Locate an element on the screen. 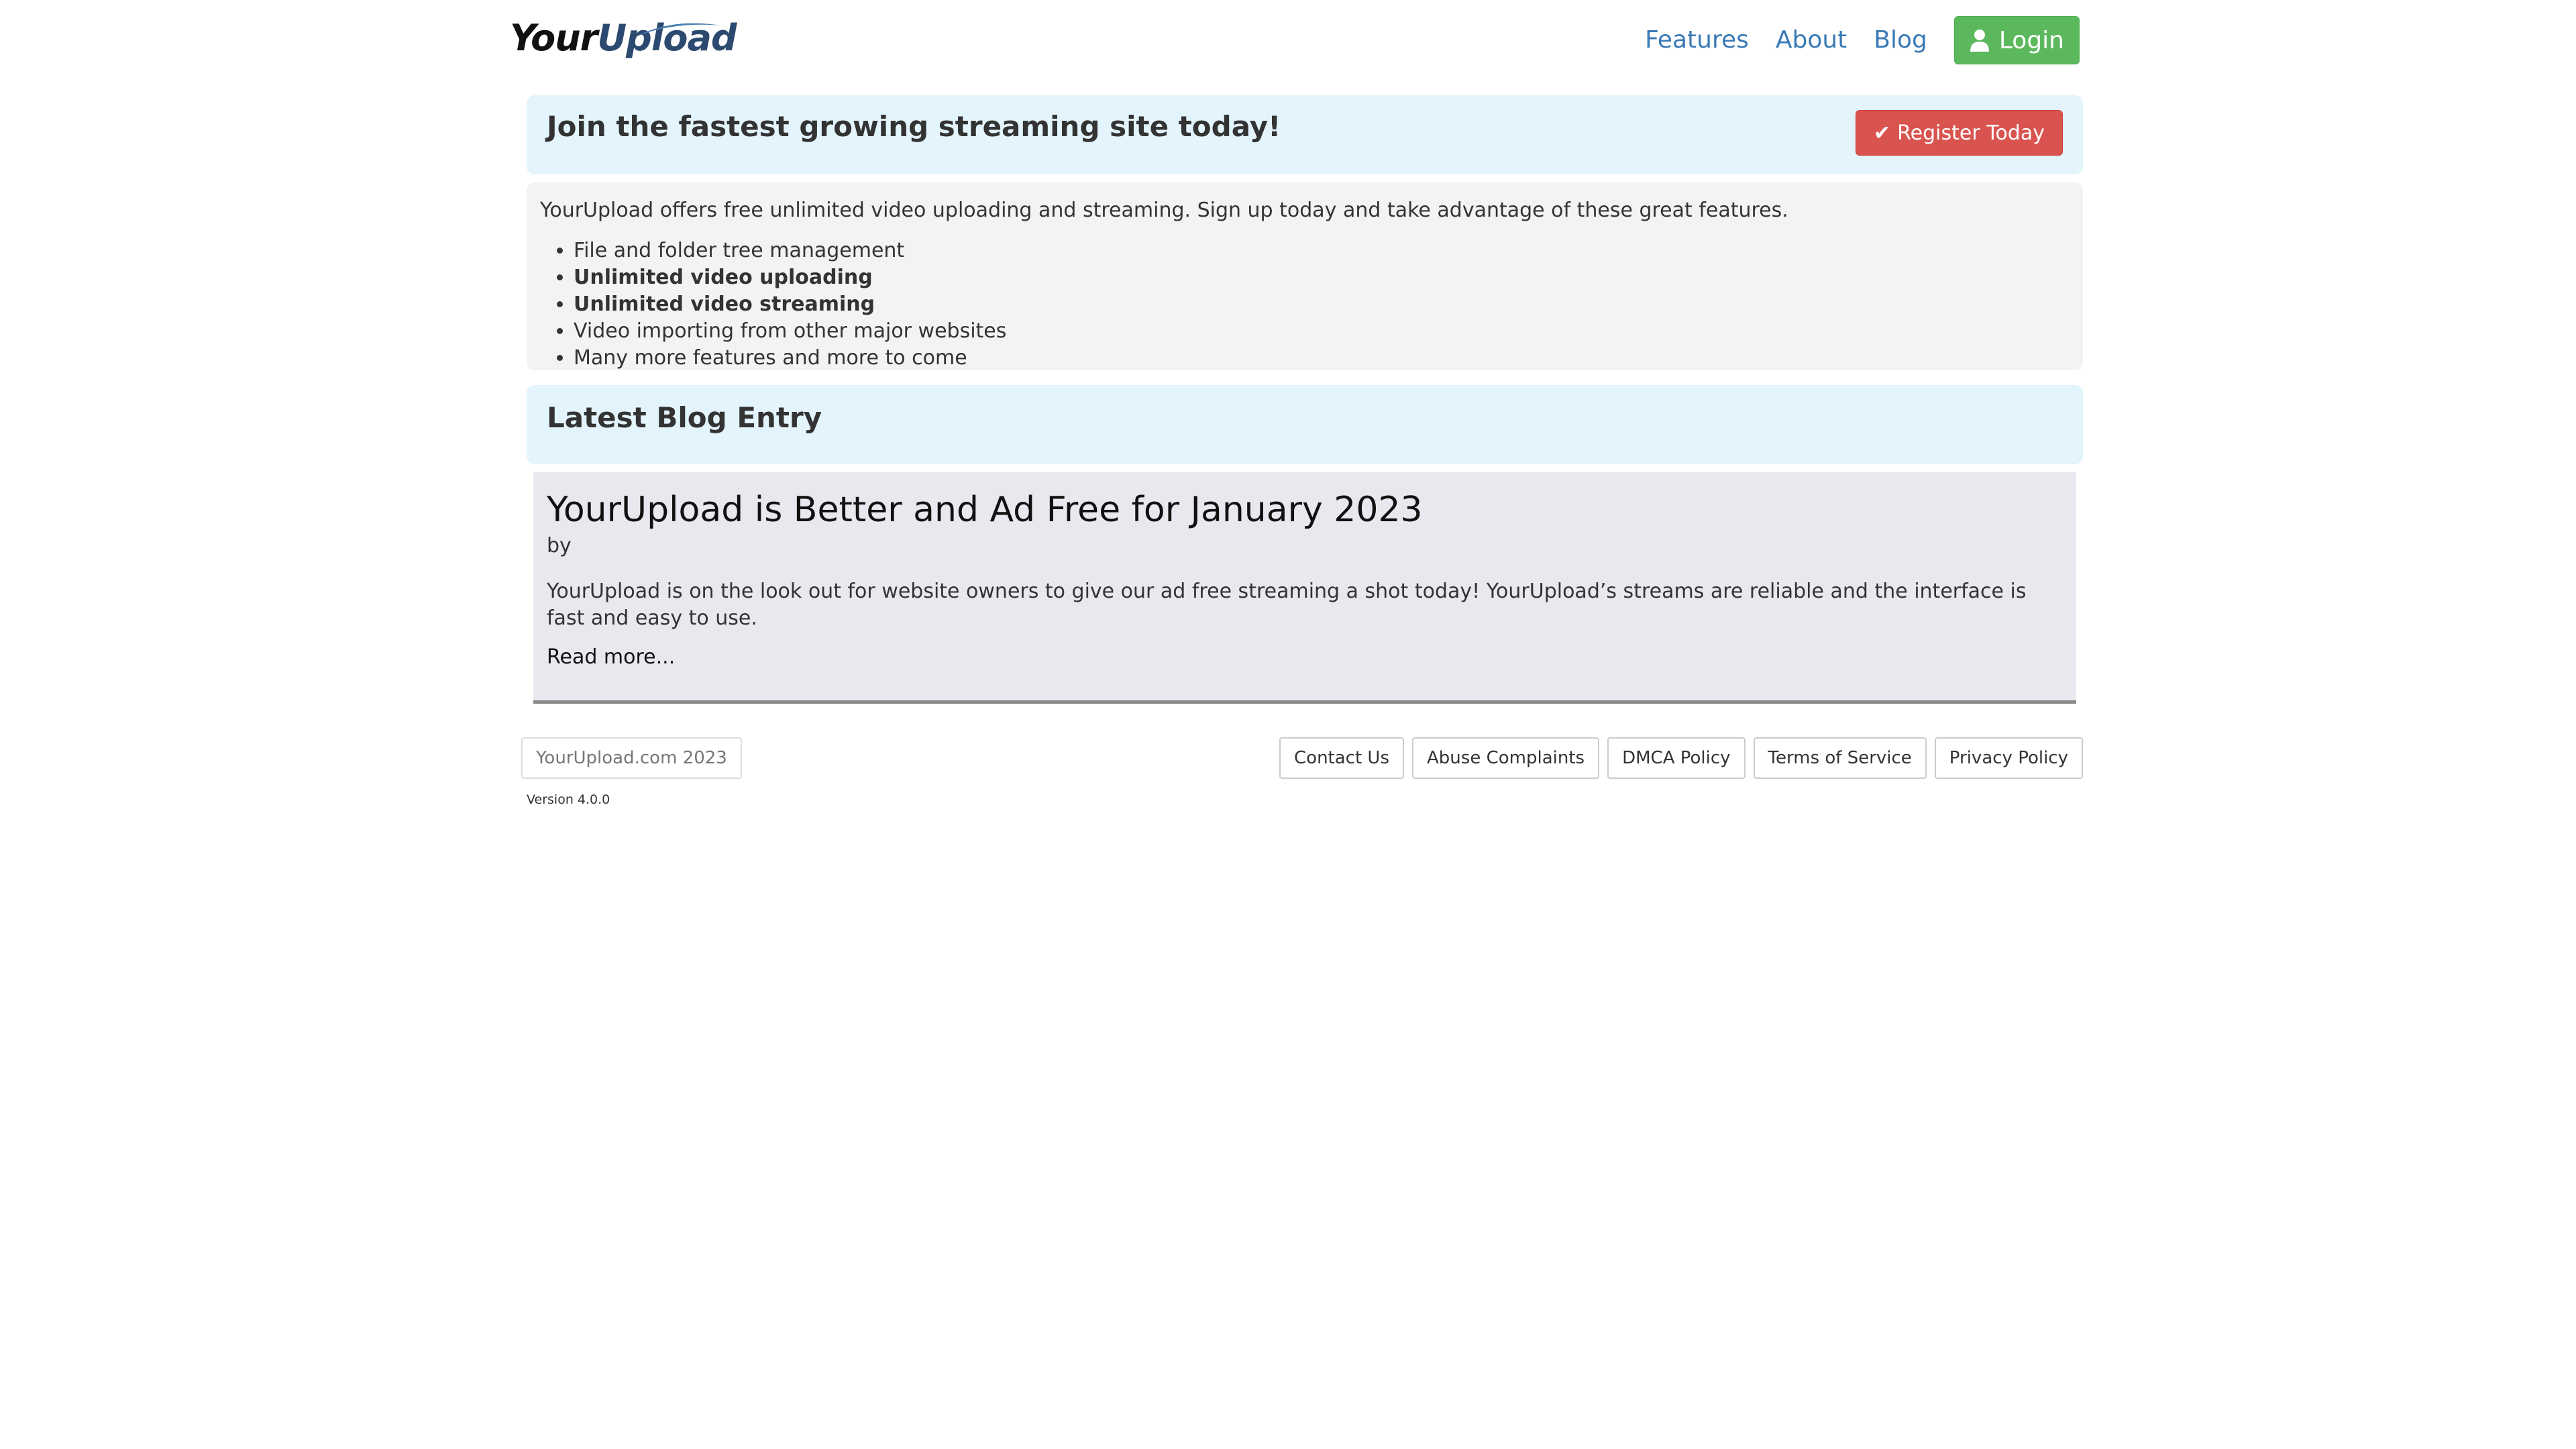 The image size is (2576, 1449). login-button: Login is located at coordinates (2016, 40).